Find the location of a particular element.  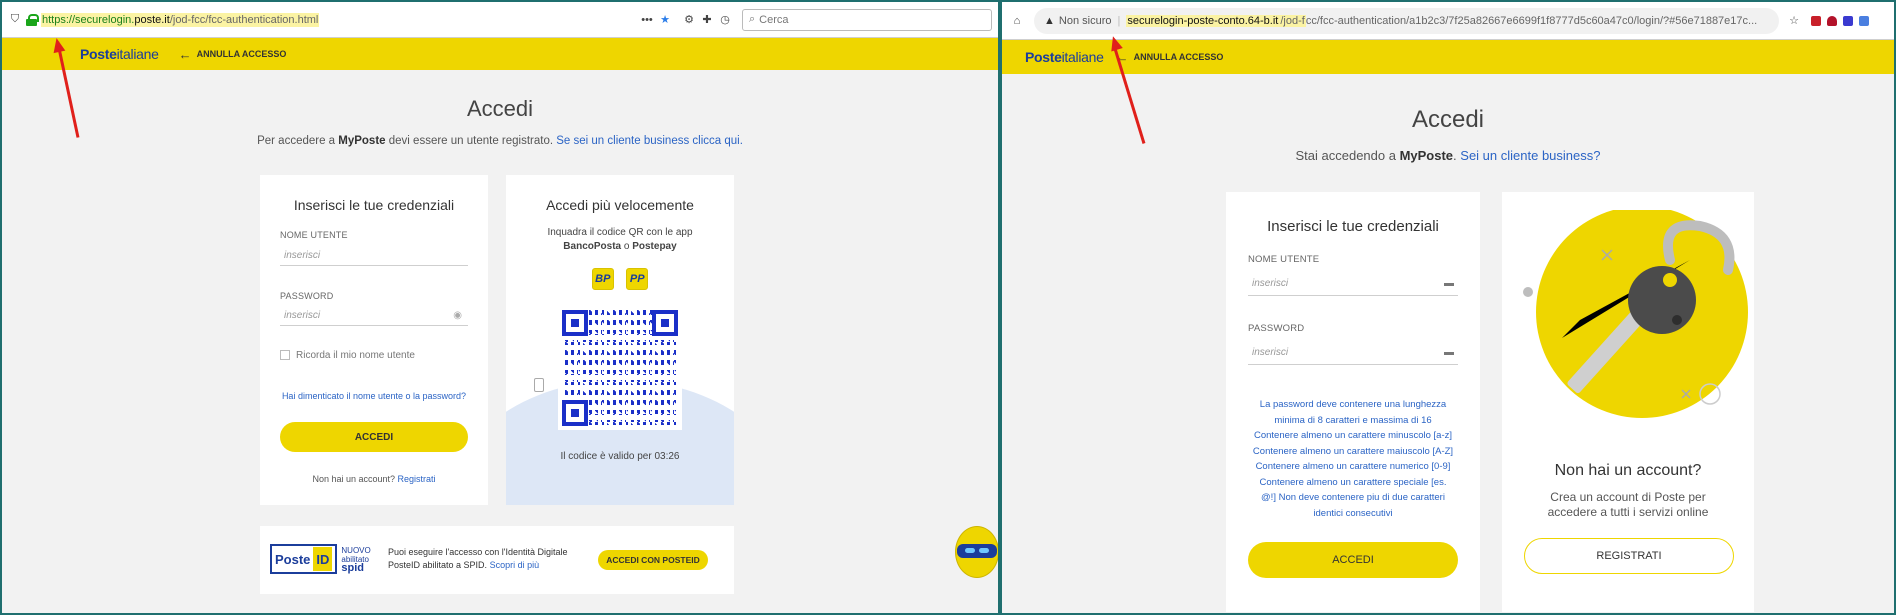

requirement-line: identici consecutivi is located at coordinates (1353, 513).